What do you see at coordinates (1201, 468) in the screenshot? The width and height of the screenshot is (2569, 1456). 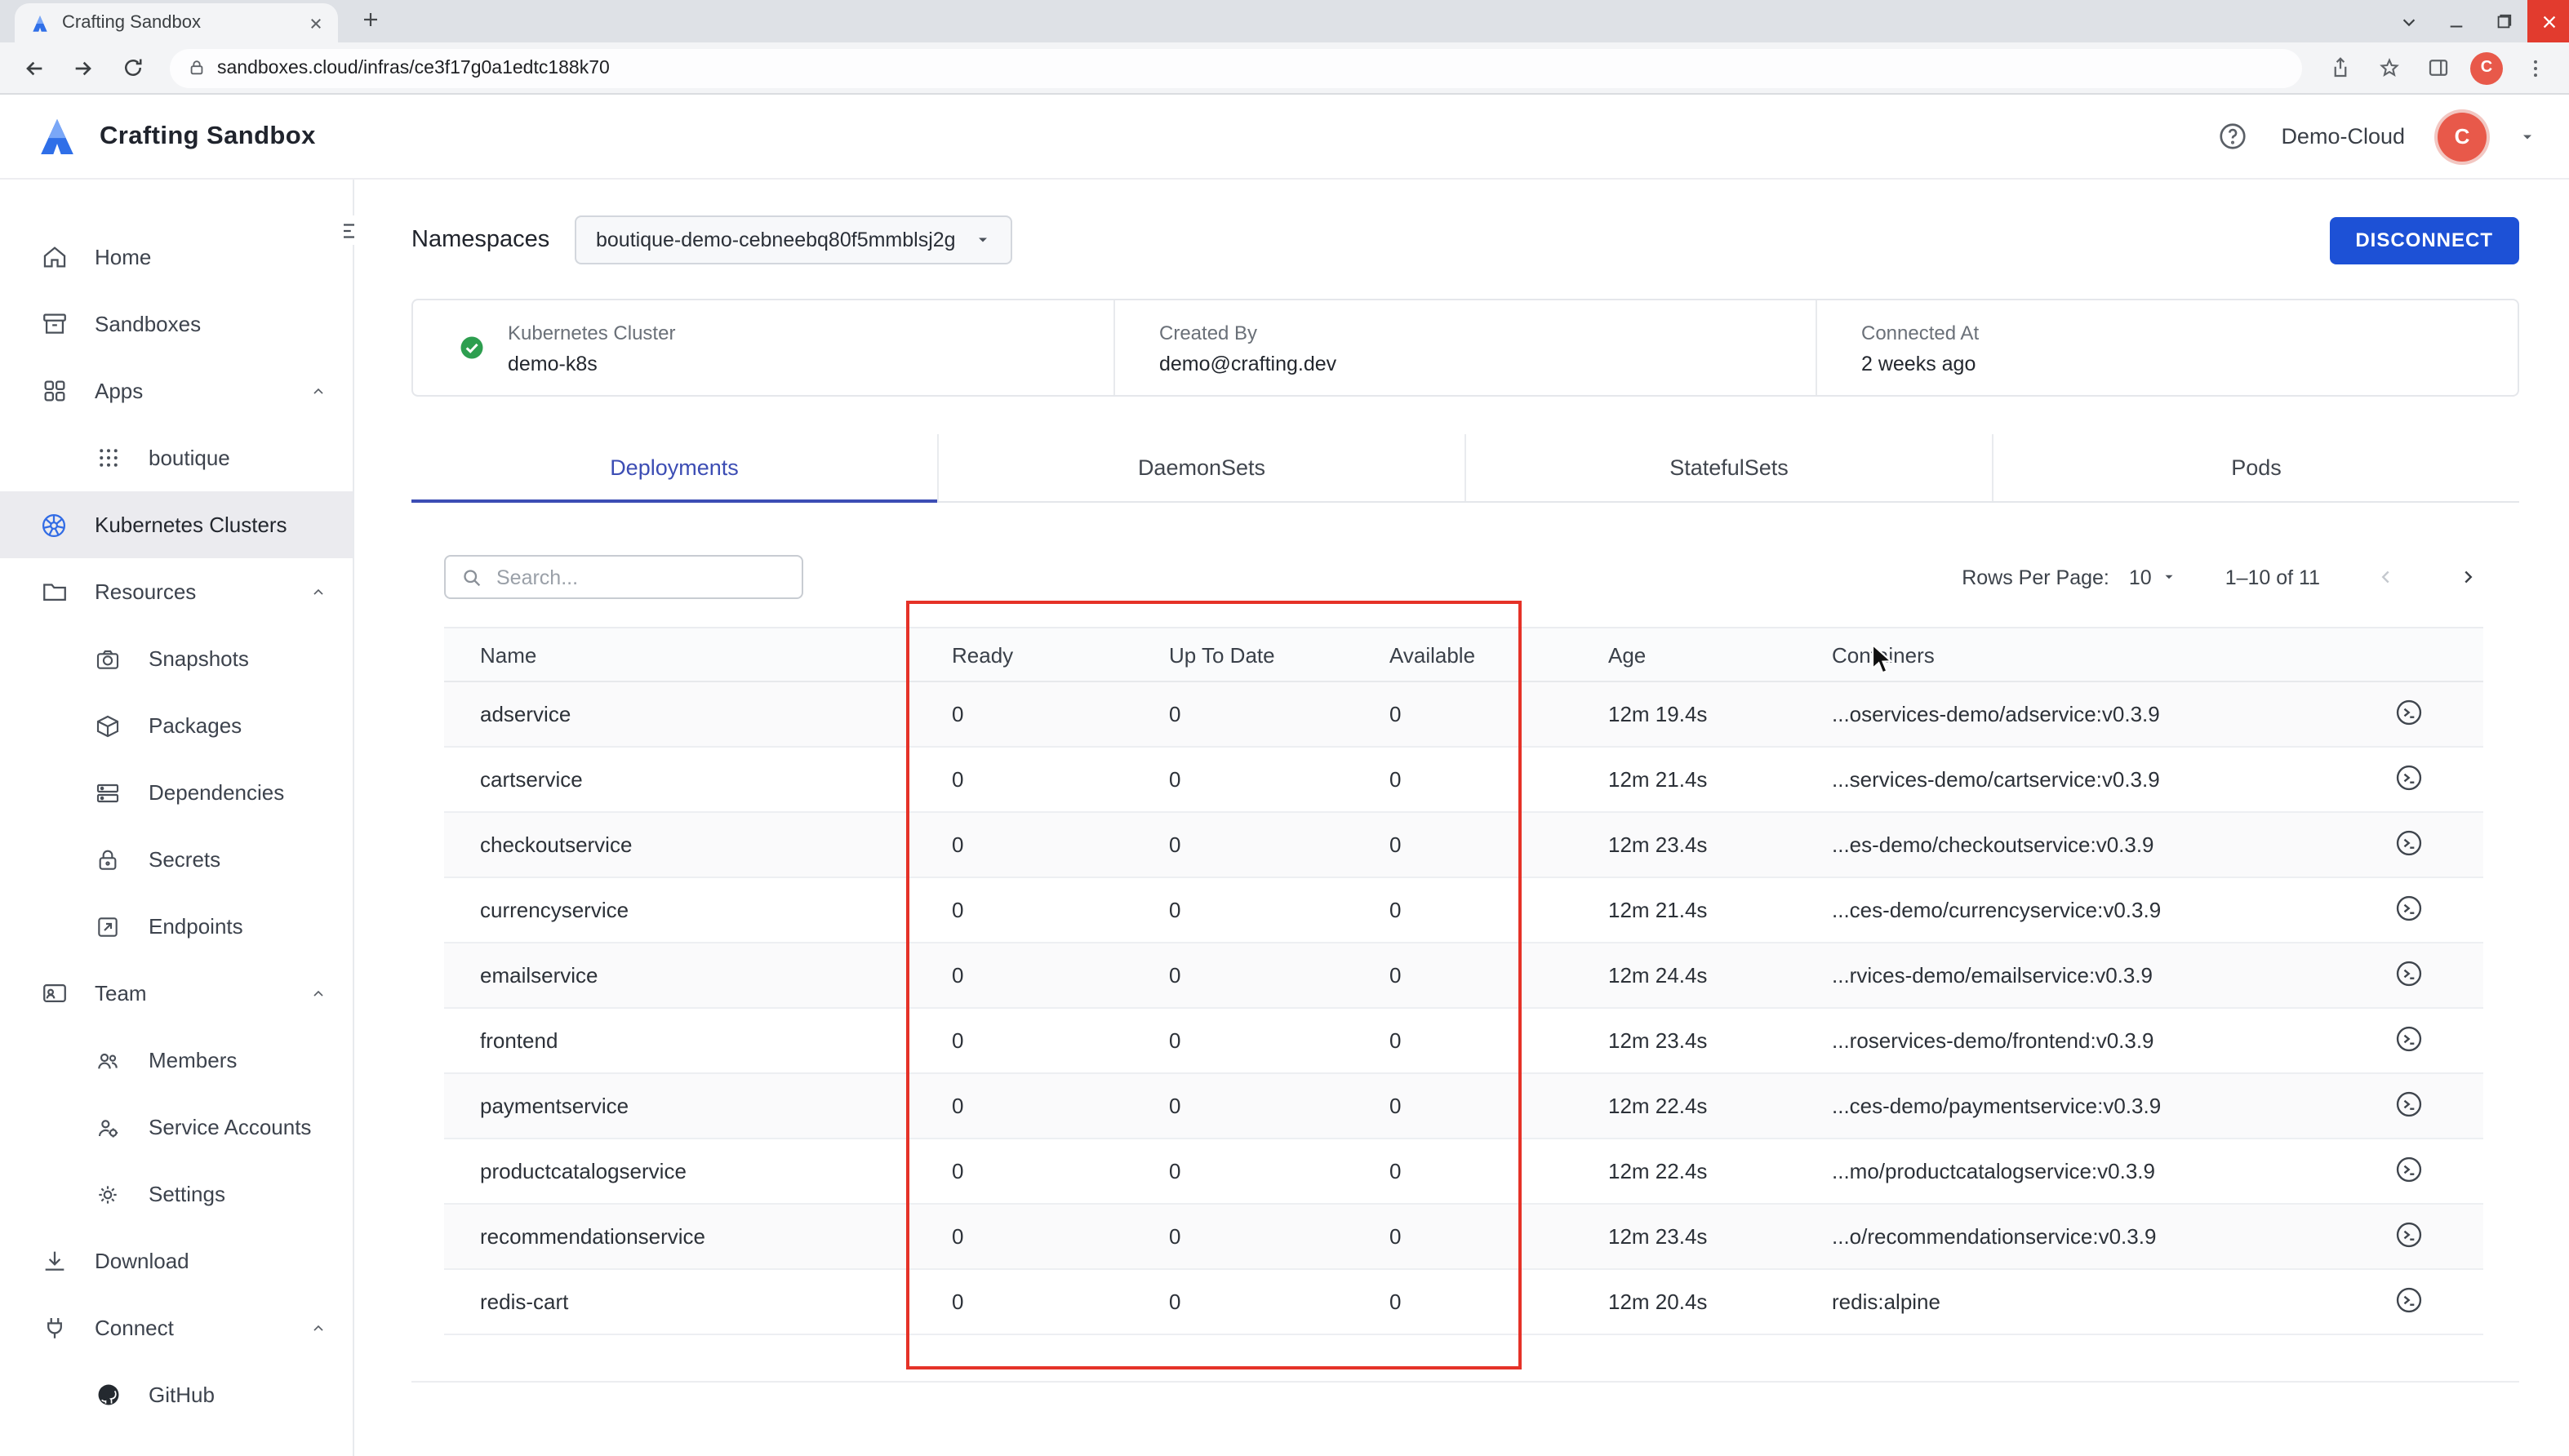 I see `tab-daemonsets: DaemonSets` at bounding box center [1201, 468].